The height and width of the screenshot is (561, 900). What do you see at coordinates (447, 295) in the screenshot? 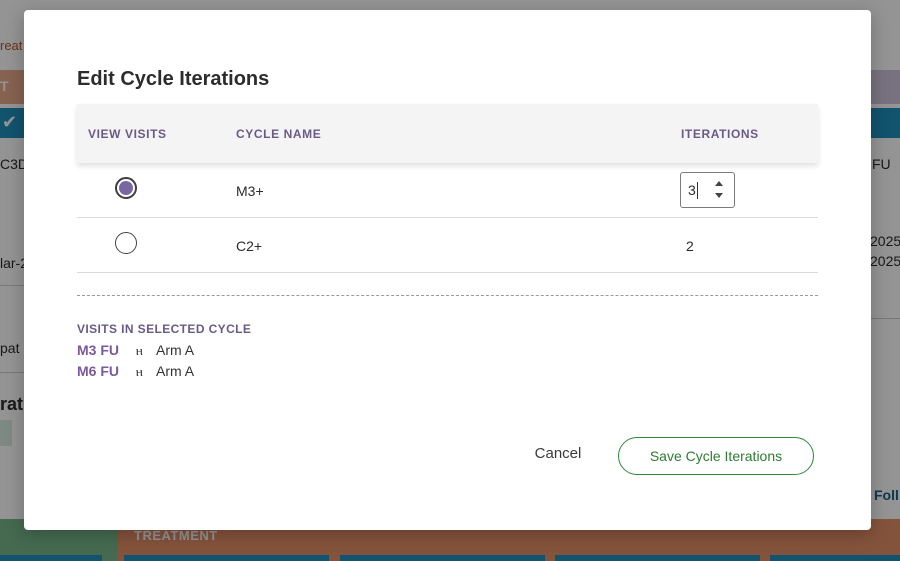
I see `section-divider` at bounding box center [447, 295].